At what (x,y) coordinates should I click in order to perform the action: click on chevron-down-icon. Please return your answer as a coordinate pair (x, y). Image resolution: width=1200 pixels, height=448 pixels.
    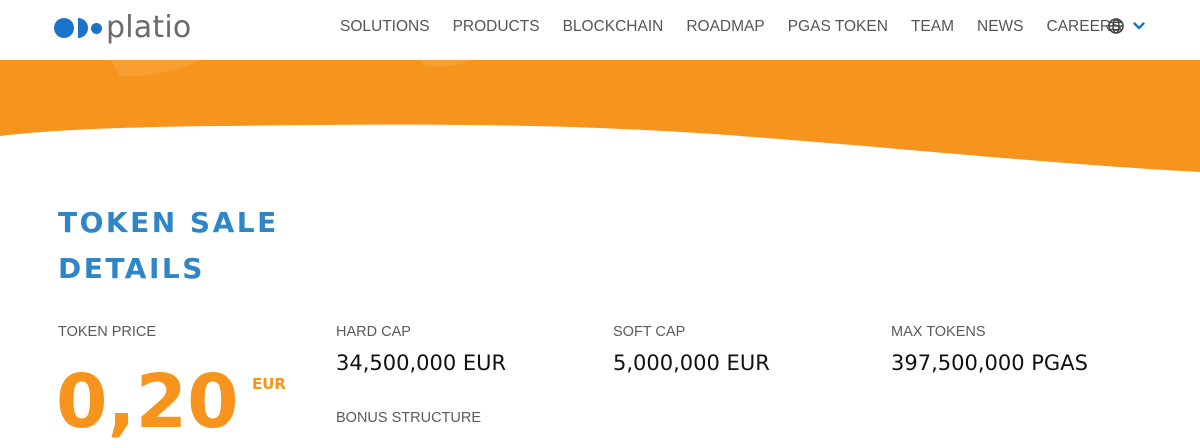
    Looking at the image, I should click on (1139, 26).